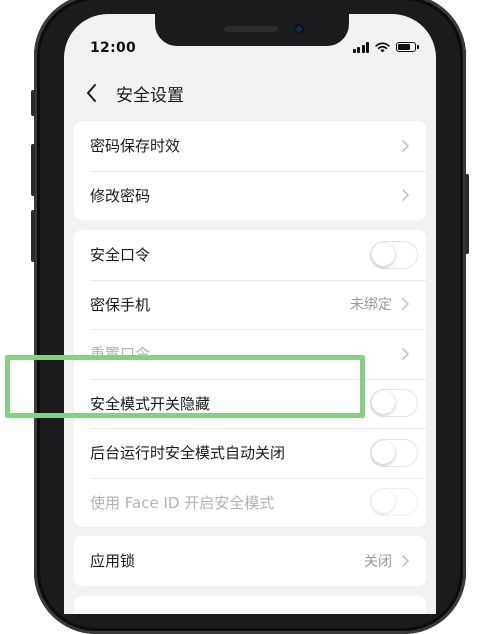  What do you see at coordinates (120, 195) in the screenshot?
I see `row-label: 修改密码` at bounding box center [120, 195].